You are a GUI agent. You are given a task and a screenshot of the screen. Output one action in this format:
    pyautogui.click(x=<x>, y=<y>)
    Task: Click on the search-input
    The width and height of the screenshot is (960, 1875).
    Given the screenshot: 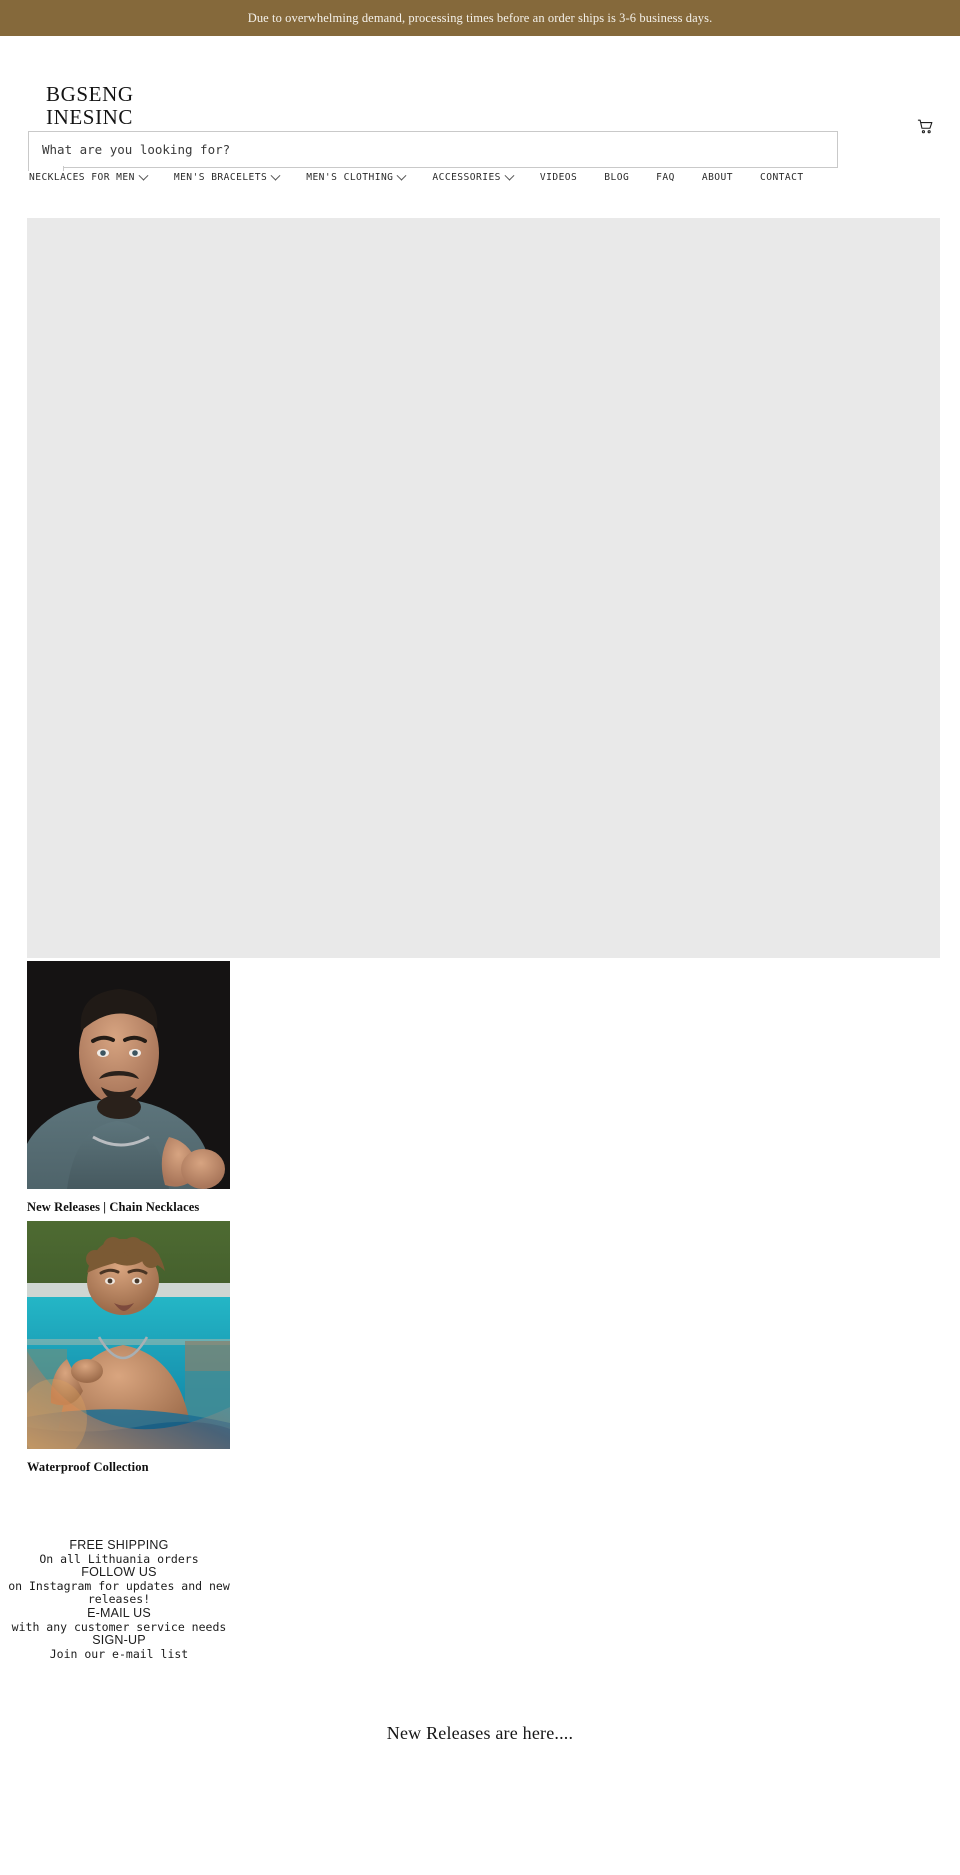 What is the action you would take?
    pyautogui.click(x=433, y=149)
    